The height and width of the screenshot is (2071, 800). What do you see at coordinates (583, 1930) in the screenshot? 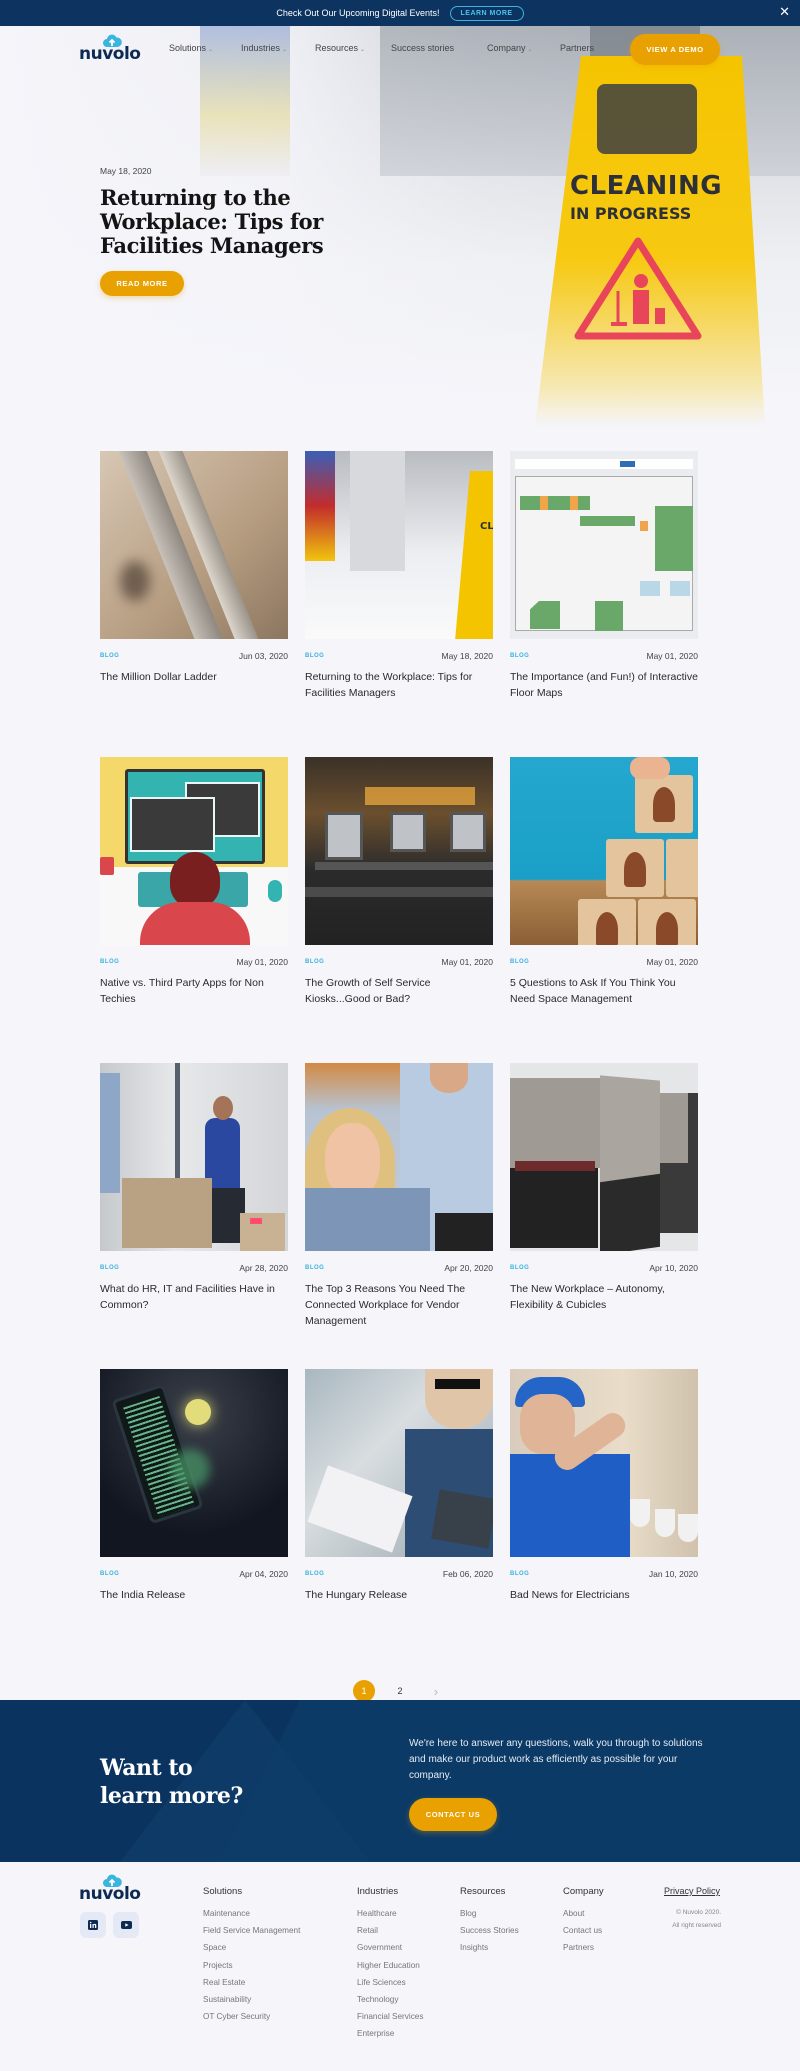
I see `footer-link: Contact us` at bounding box center [583, 1930].